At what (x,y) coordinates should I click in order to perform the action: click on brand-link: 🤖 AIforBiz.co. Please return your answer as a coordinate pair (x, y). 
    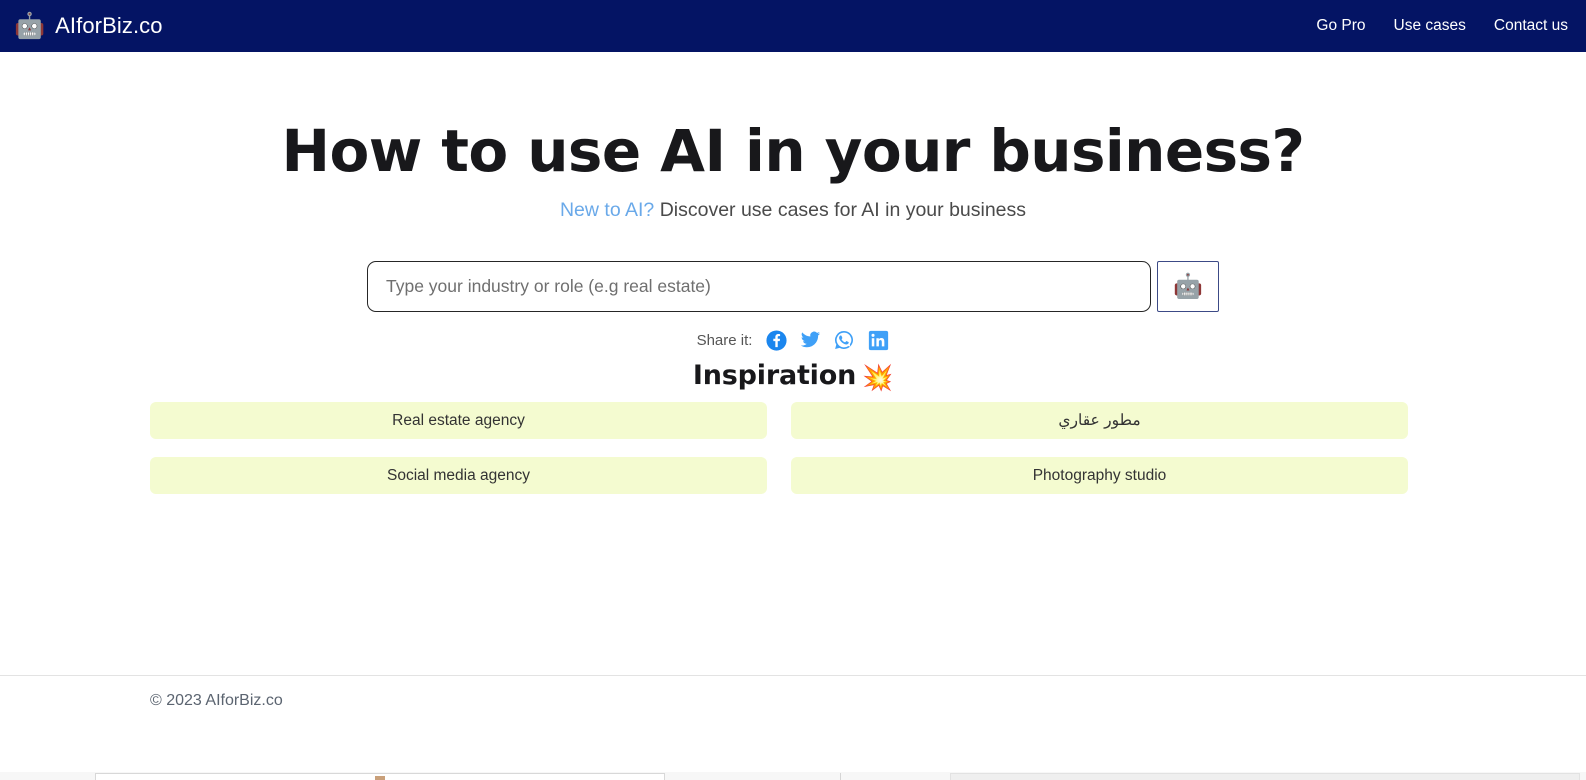
    Looking at the image, I should click on (88, 26).